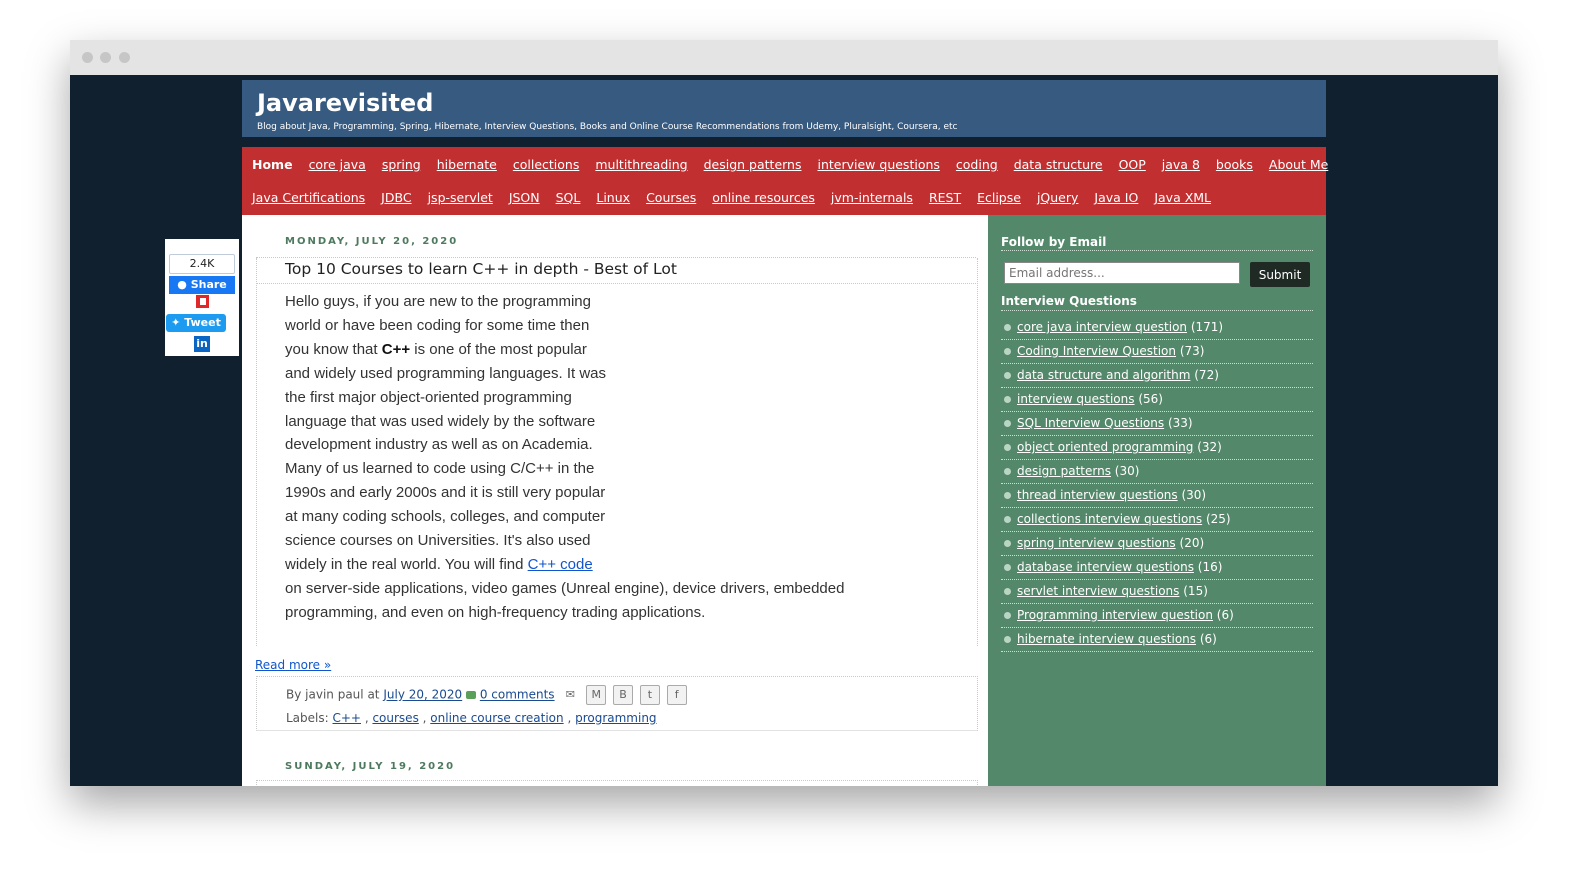  What do you see at coordinates (500, 349) in the screenshot?
I see `post-line-text: is one of the most popular` at bounding box center [500, 349].